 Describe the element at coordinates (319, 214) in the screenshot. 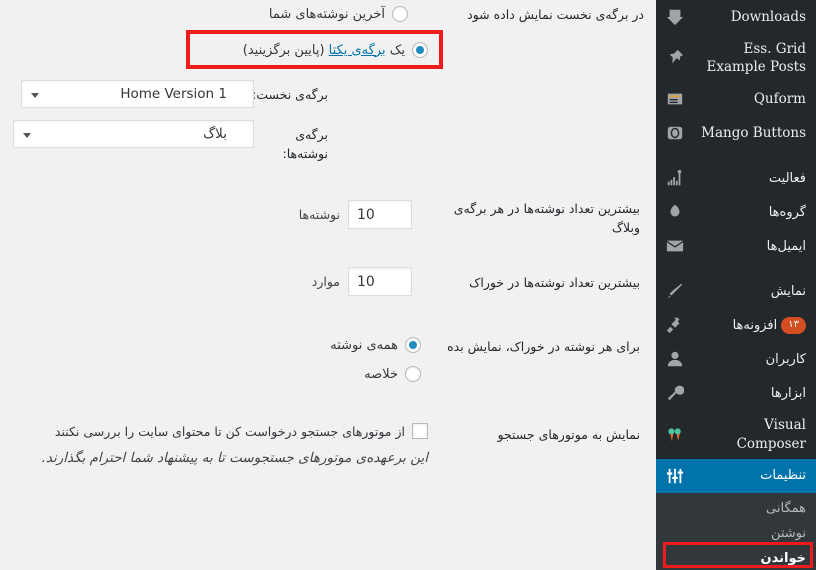

I see `posts-per-page-unit: نوشته‌ها` at that location.